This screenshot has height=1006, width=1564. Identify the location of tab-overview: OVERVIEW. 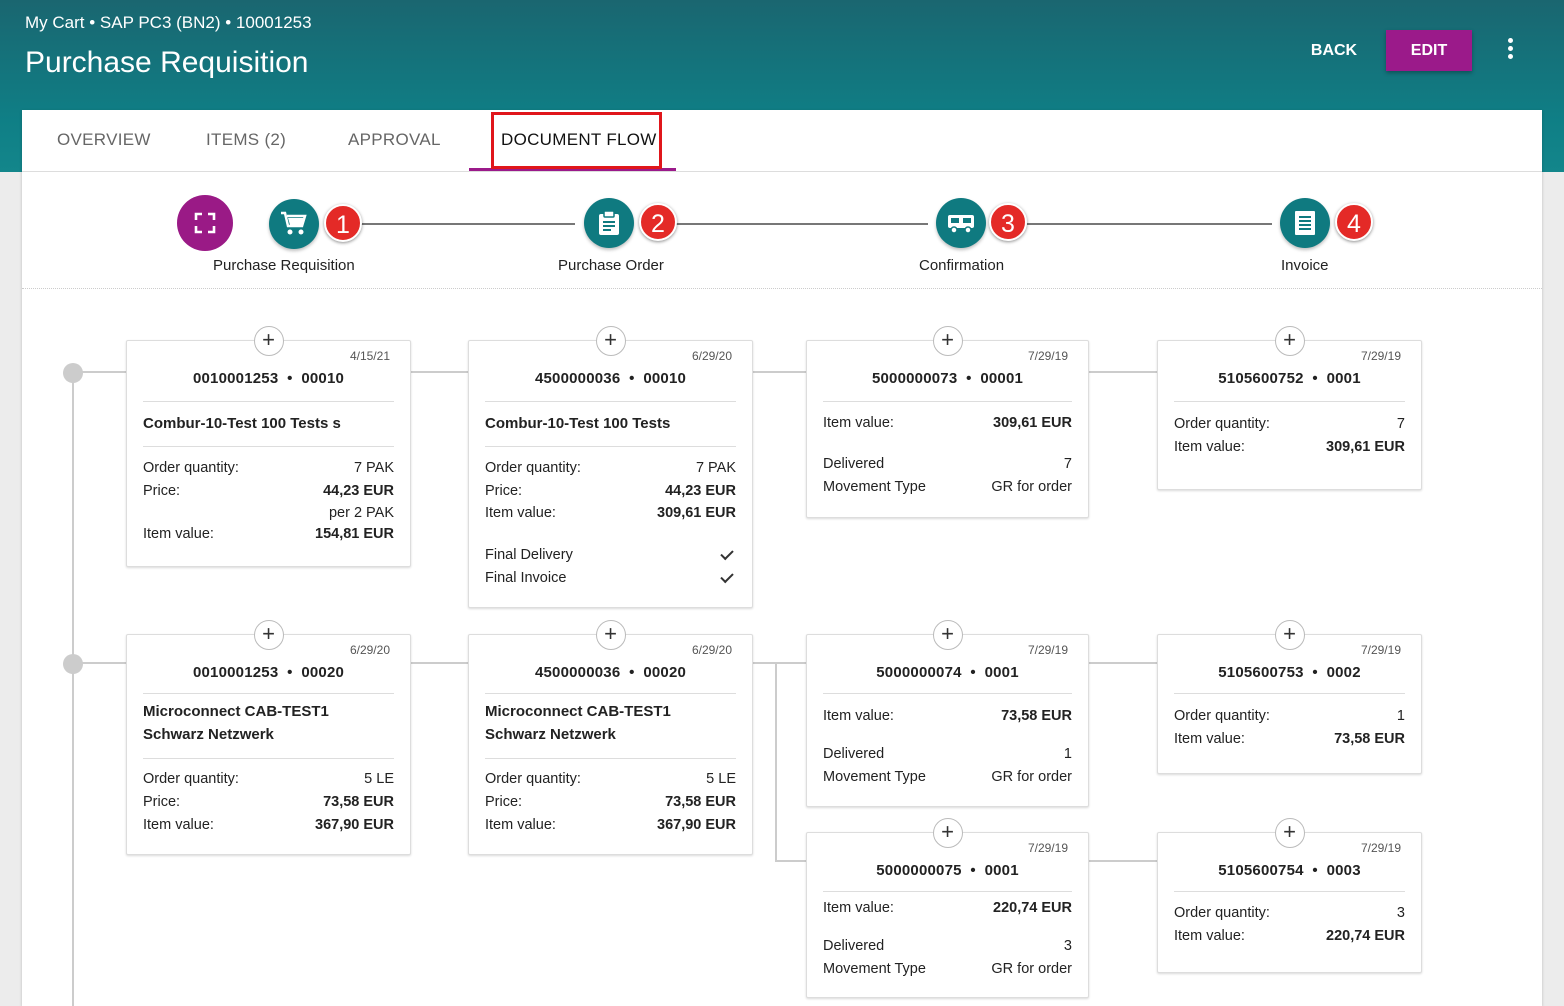
(104, 141).